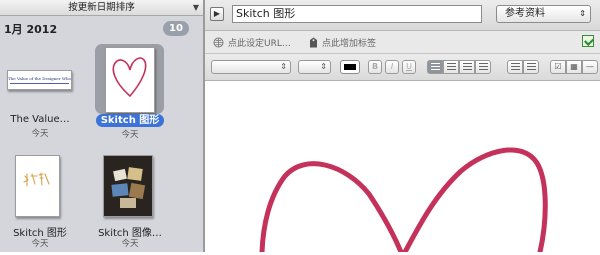 This screenshot has height=255, width=600. I want to click on underline-button: U, so click(409, 67).